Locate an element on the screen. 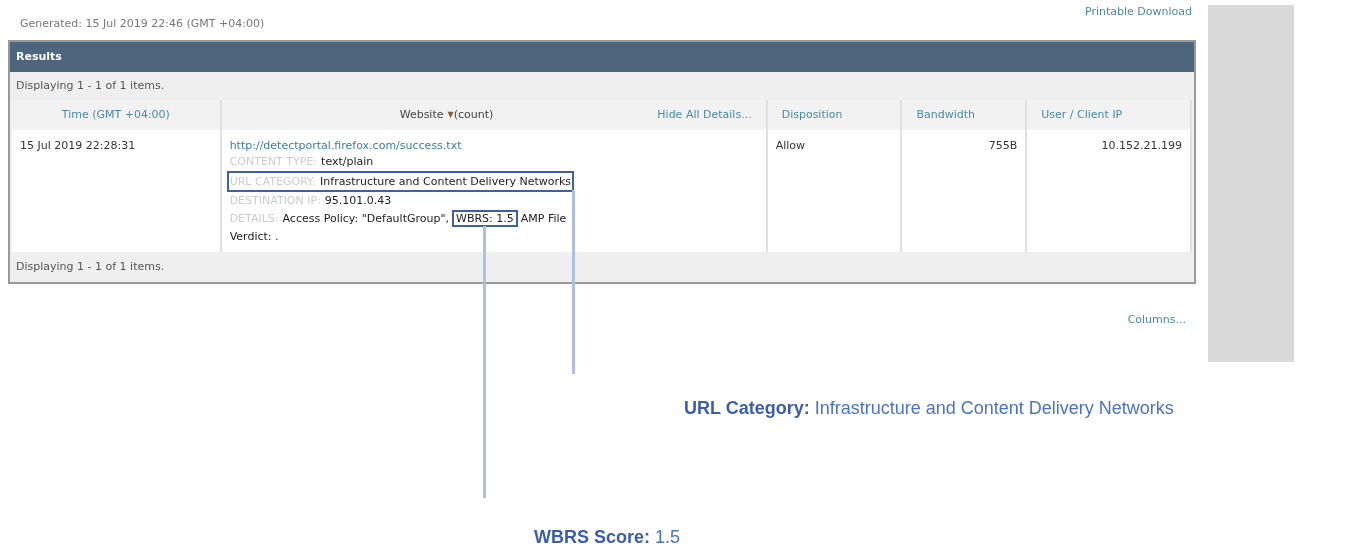 Image resolution: width=1364 pixels, height=549 pixels. callout-text: URL Category: Infrastructure and Content Delivery Networks is located at coordinates (929, 408).